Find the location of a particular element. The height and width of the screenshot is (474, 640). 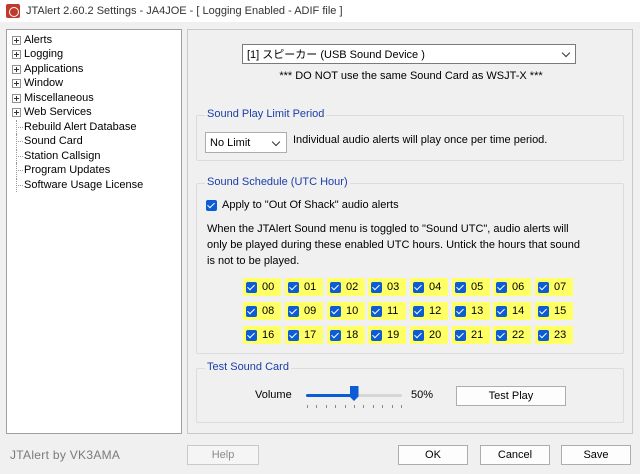

hour-checkbox-14: 14 is located at coordinates (512, 311).